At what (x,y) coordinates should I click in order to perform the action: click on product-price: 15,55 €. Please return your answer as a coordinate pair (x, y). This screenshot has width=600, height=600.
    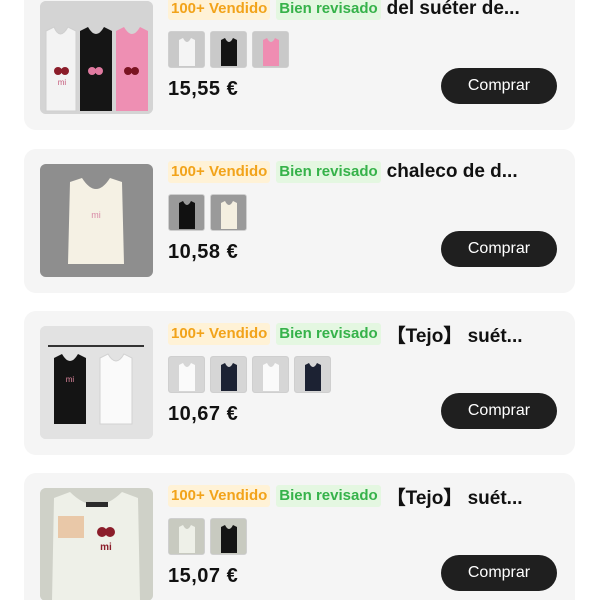
    Looking at the image, I should click on (203, 89).